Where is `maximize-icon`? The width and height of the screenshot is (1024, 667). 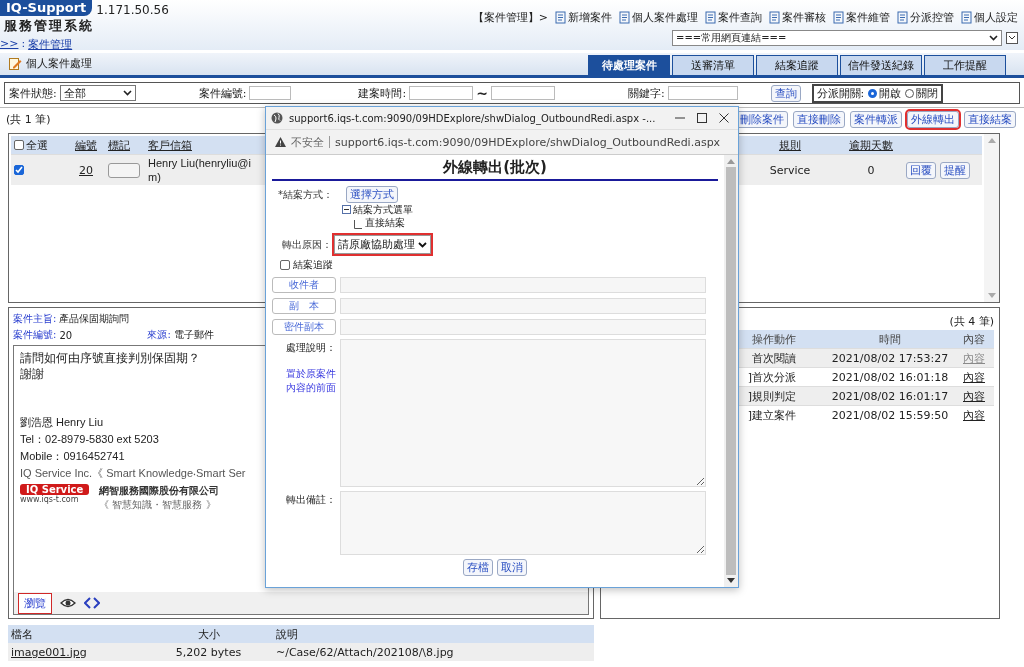 maximize-icon is located at coordinates (702, 118).